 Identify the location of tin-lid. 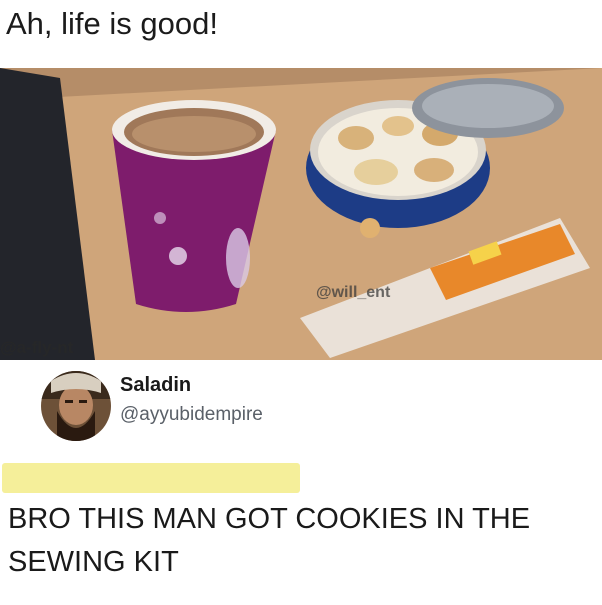
(488, 108).